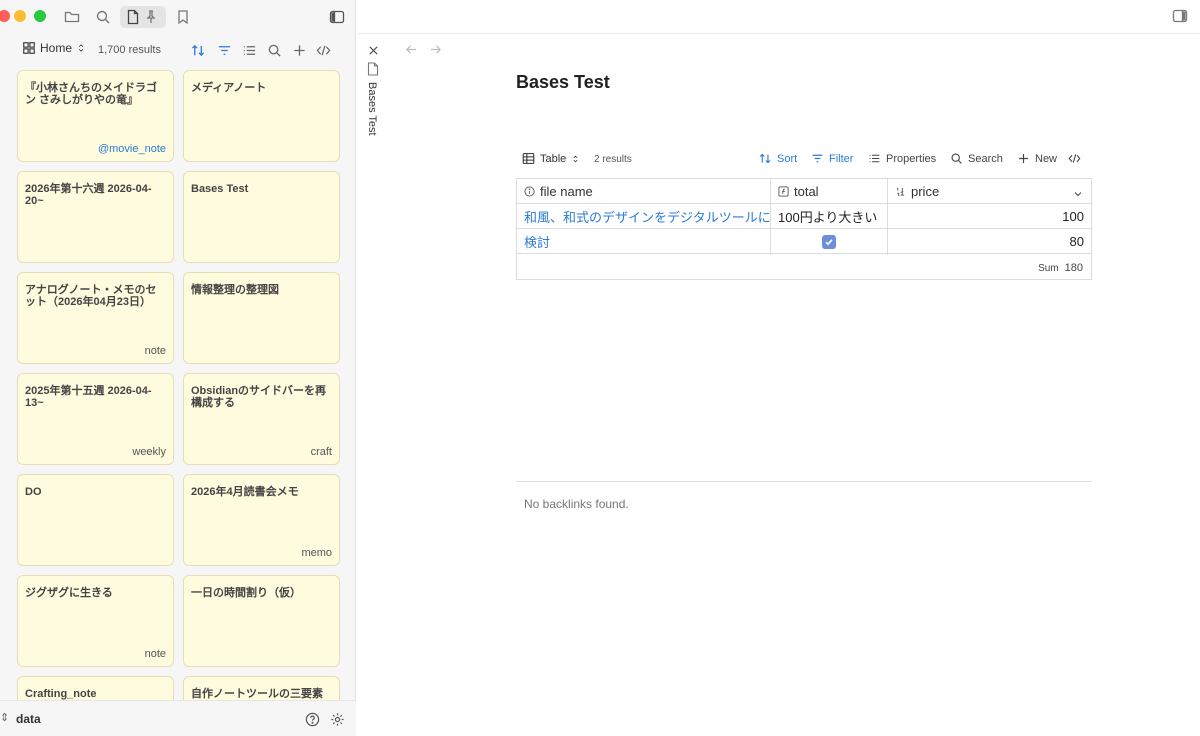 This screenshot has height=736, width=1200. What do you see at coordinates (563, 82) in the screenshot?
I see `page-title: Bases Test` at bounding box center [563, 82].